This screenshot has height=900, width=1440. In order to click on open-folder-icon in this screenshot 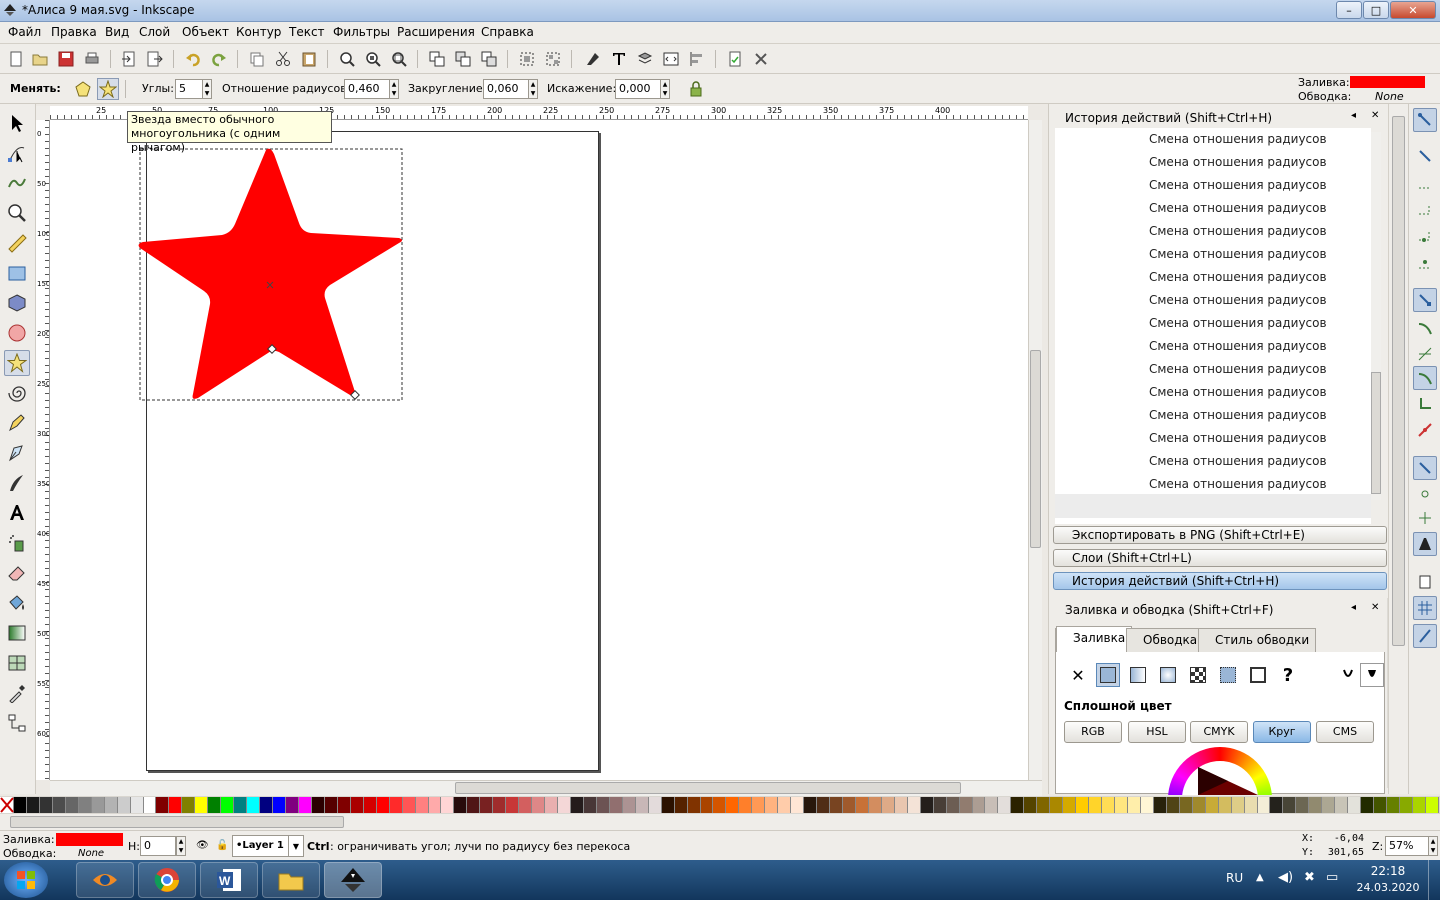, I will do `click(40, 59)`.